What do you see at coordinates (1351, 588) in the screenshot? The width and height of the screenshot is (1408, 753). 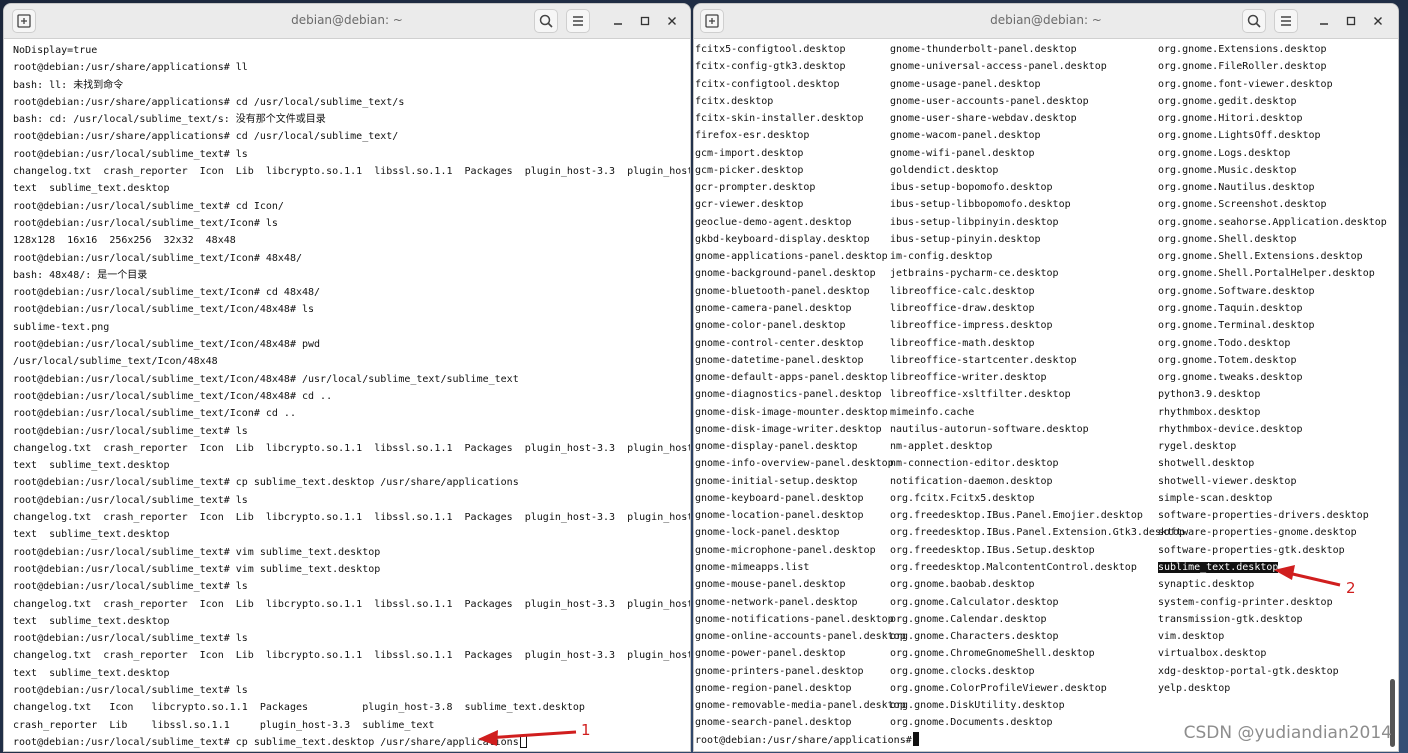 I see `annotation-label-2: 2` at bounding box center [1351, 588].